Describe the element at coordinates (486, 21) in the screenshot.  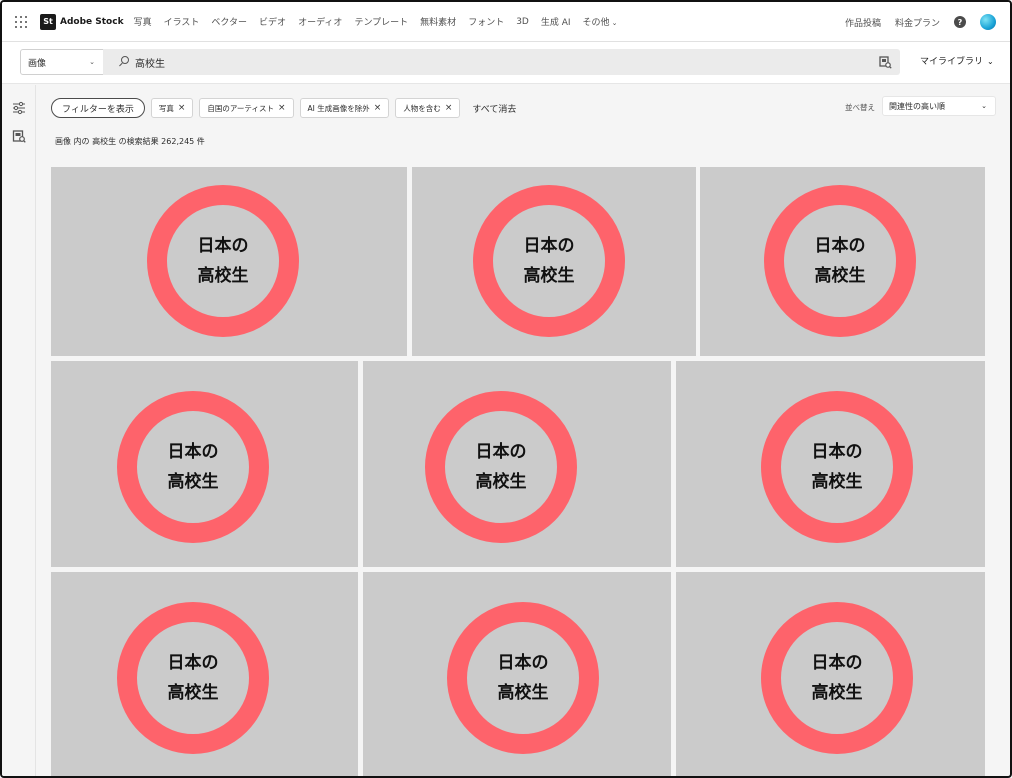
I see `nav-item-fonts: フォント` at that location.